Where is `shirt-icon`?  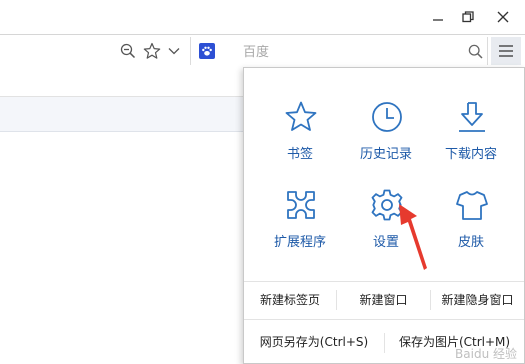
shirt-icon is located at coordinates (472, 205).